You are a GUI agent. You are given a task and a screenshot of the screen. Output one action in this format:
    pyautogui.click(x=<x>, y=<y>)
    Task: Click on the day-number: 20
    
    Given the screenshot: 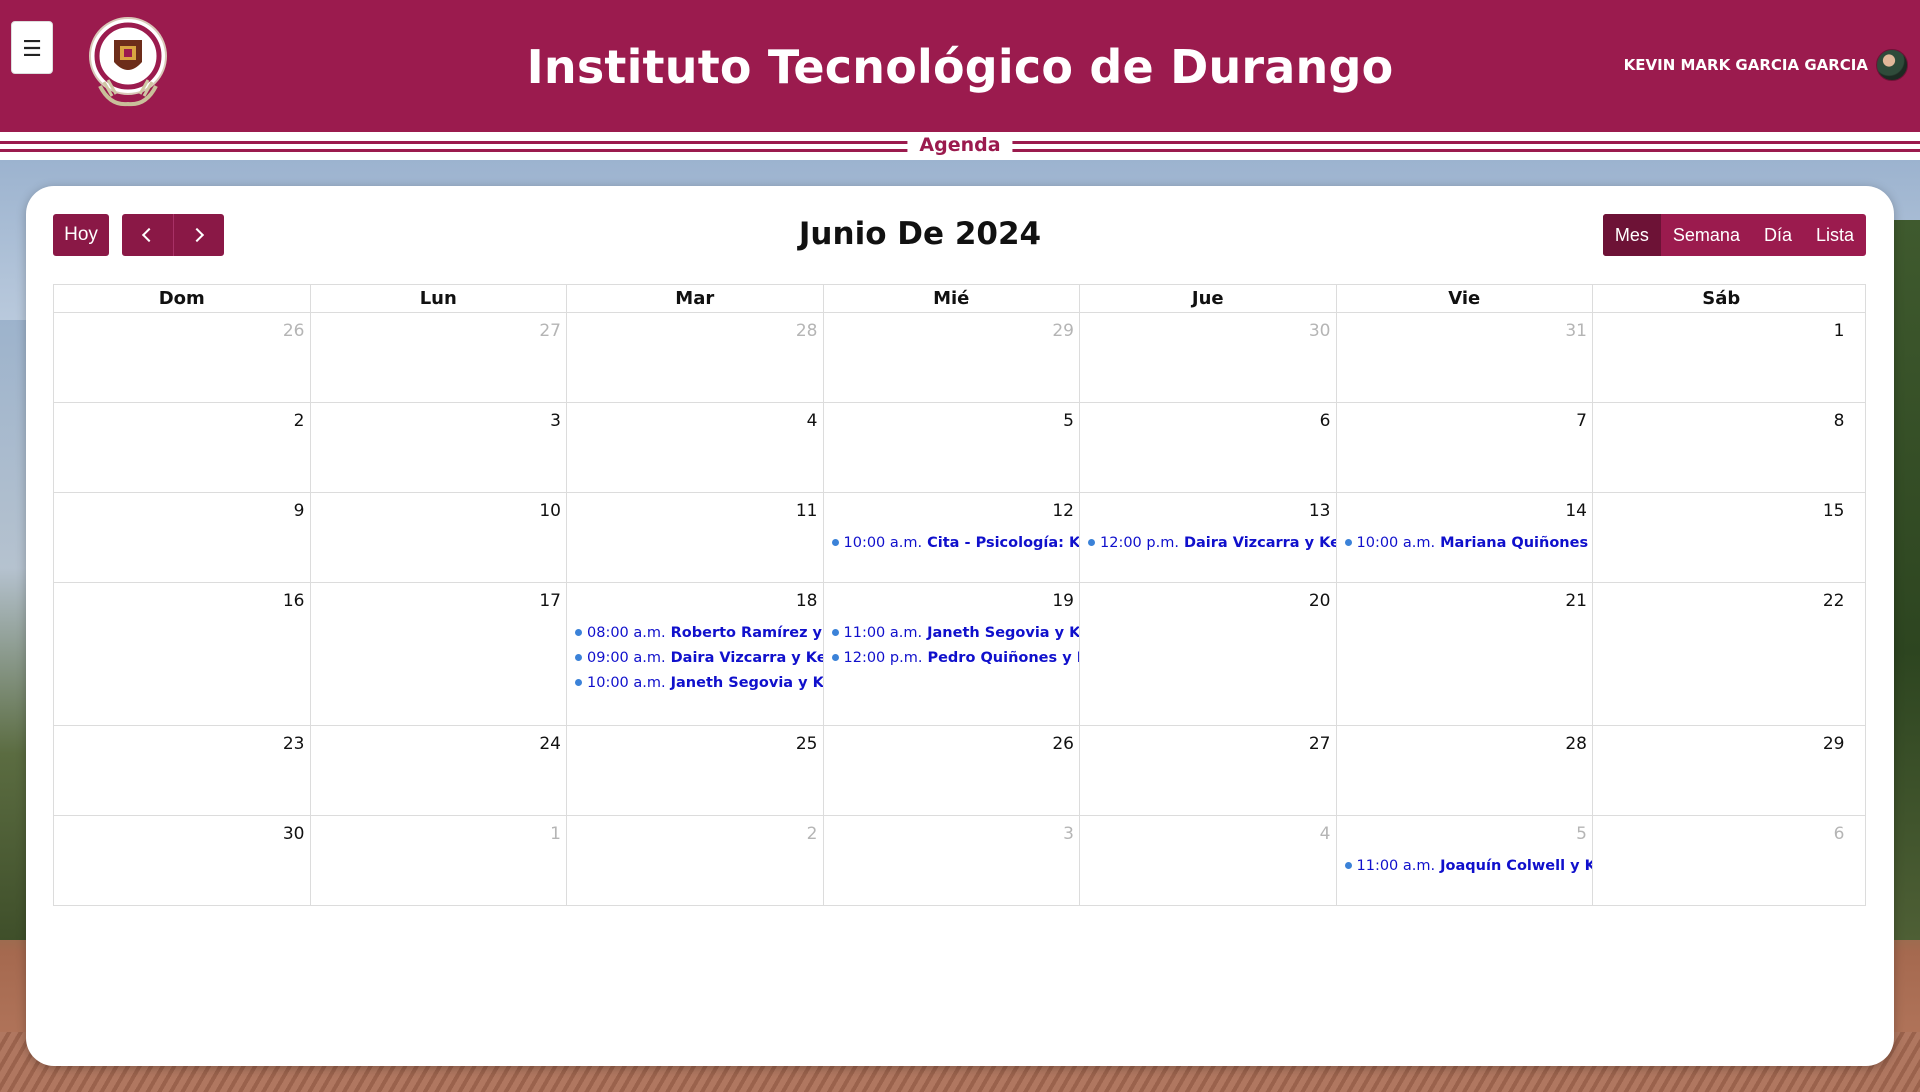 What is the action you would take?
    pyautogui.click(x=1320, y=601)
    